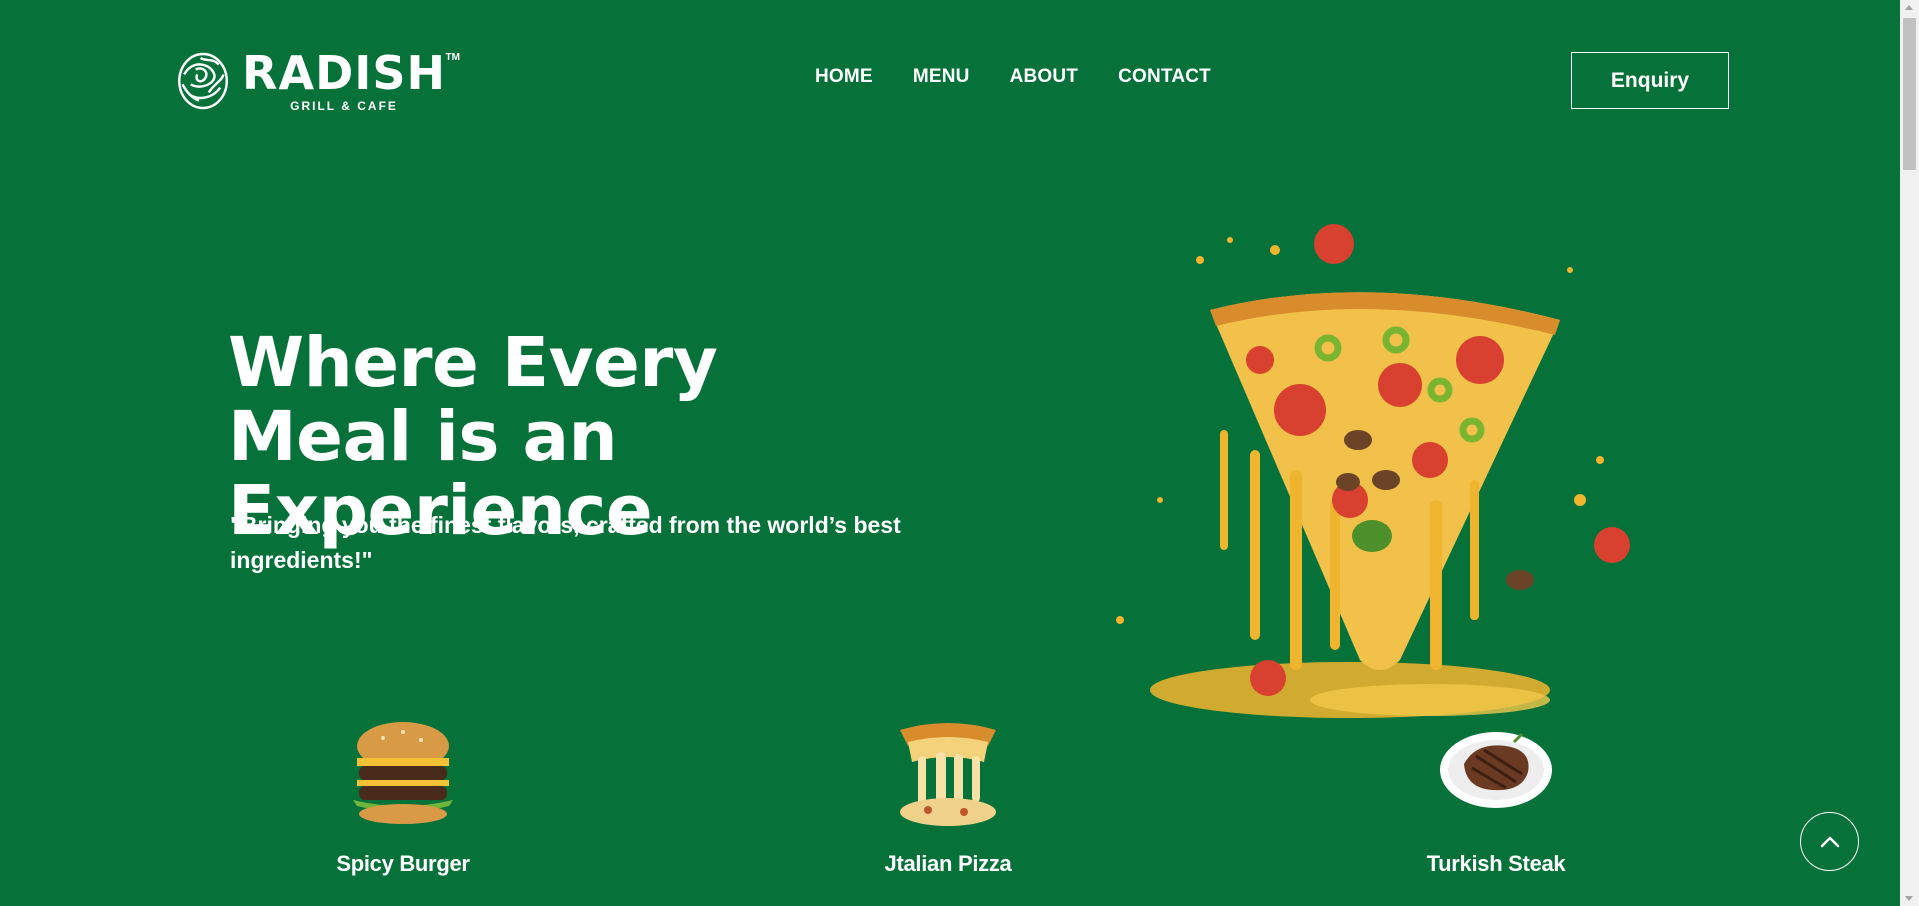 Image resolution: width=1919 pixels, height=906 pixels. What do you see at coordinates (301, 560) in the screenshot?
I see `hero-quote-line-2: ingredients!"` at bounding box center [301, 560].